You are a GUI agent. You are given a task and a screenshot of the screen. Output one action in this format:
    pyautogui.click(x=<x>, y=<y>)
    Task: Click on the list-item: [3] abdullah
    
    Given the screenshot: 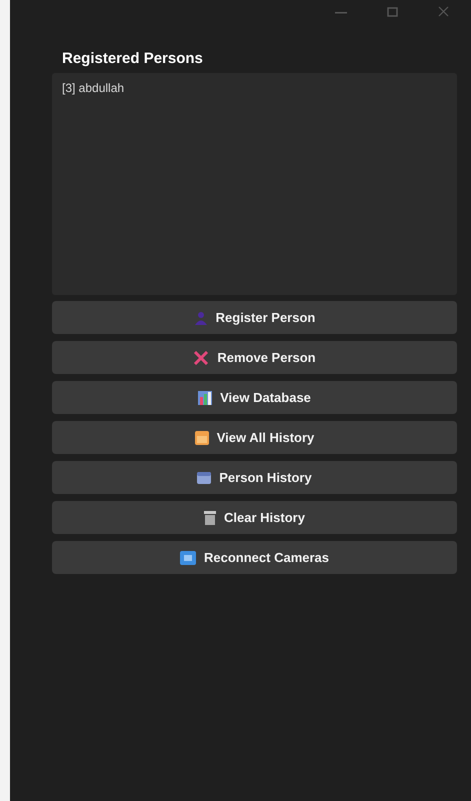 What is the action you would take?
    pyautogui.click(x=93, y=88)
    